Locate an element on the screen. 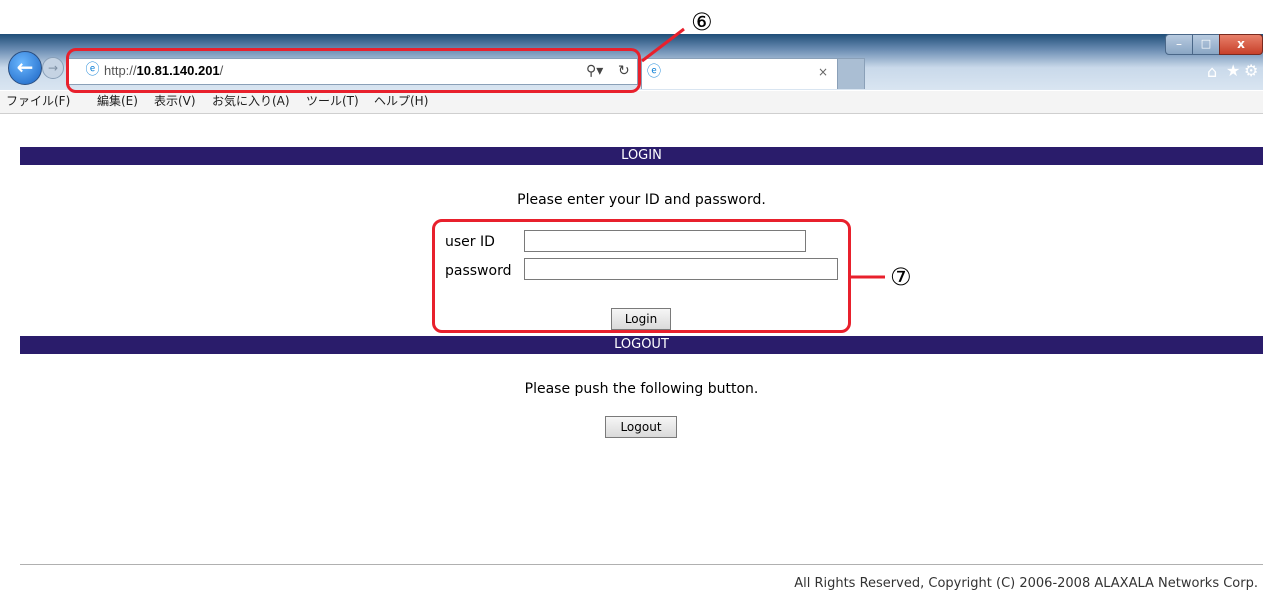  callout-marker-6: ⑥ is located at coordinates (702, 22).